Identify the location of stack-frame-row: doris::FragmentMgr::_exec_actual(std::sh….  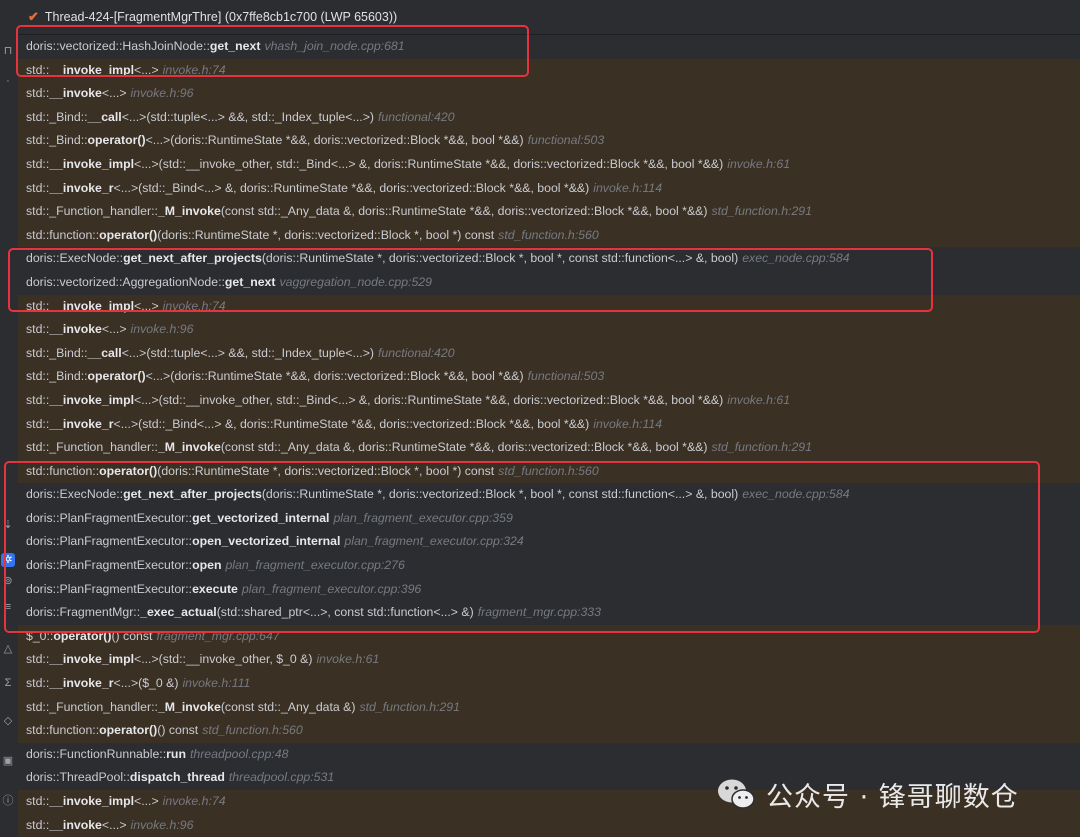
(549, 613).